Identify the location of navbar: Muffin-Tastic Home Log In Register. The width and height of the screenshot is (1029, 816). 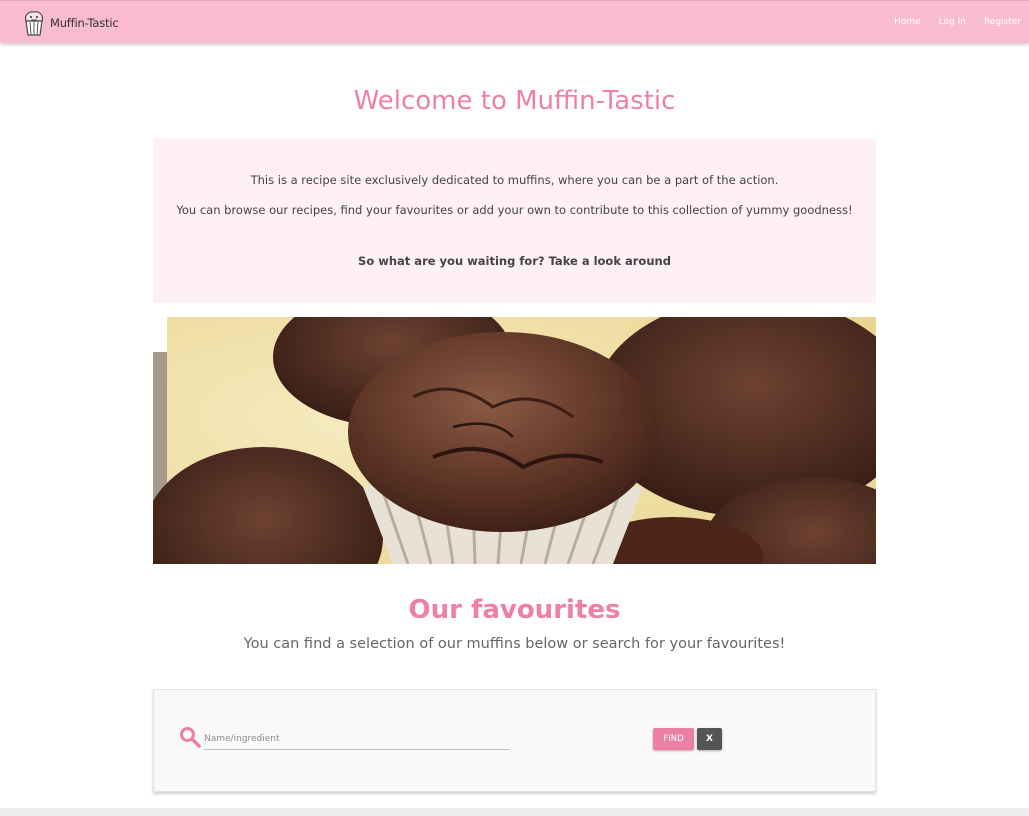
(514, 21).